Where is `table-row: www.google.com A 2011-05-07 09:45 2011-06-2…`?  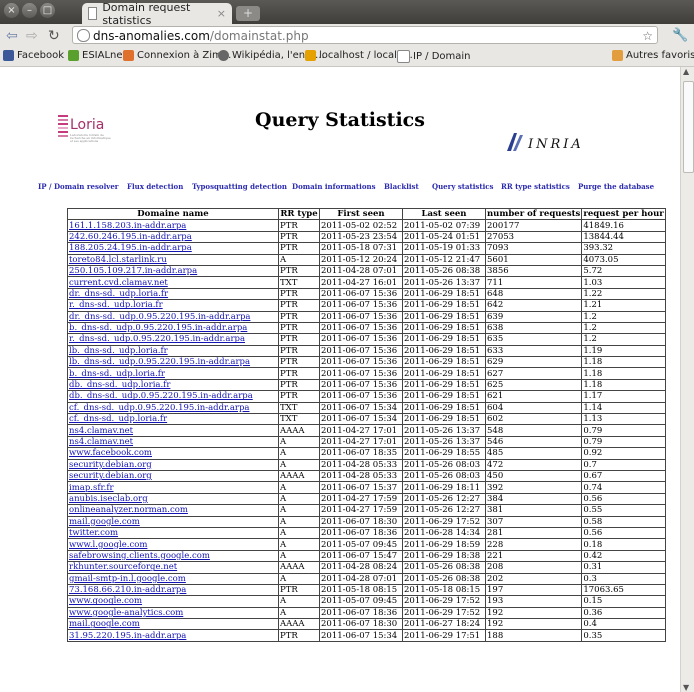 table-row: www.google.com A 2011-05-07 09:45 2011-06-2… is located at coordinates (366, 601).